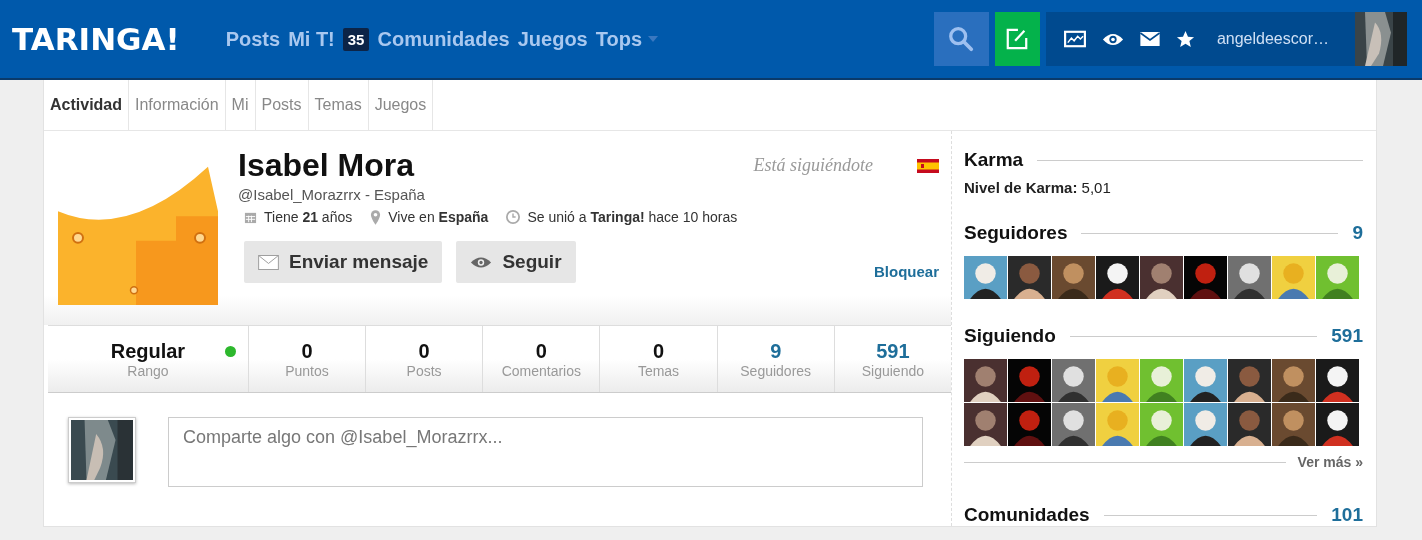  I want to click on profile-handle: @Isabel_Morazrrx - España, so click(332, 194).